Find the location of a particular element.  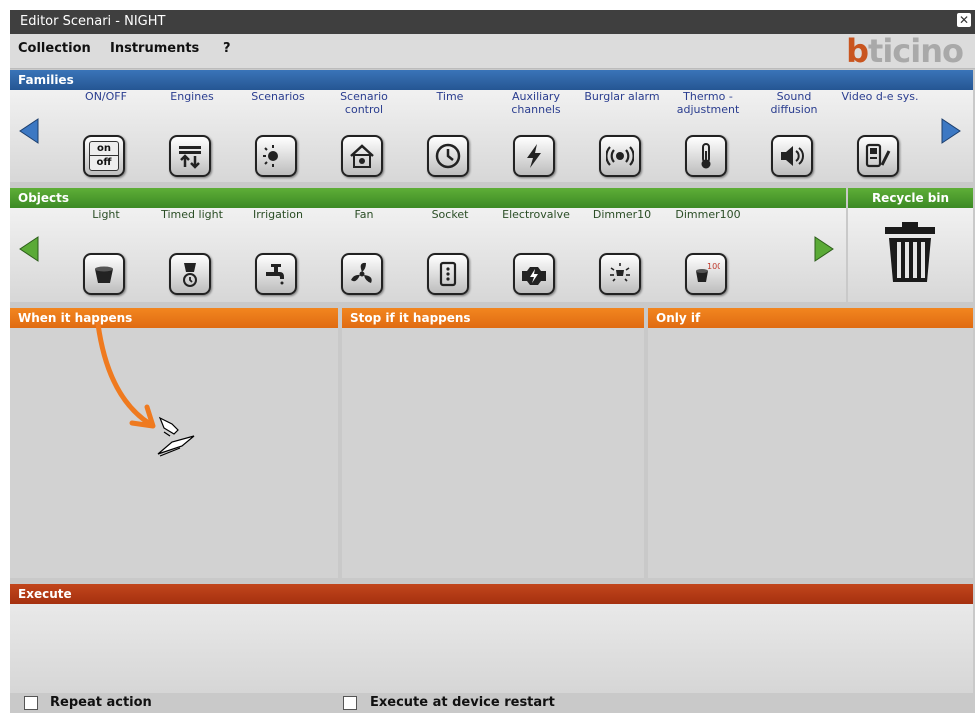

engines-icon is located at coordinates (190, 156).